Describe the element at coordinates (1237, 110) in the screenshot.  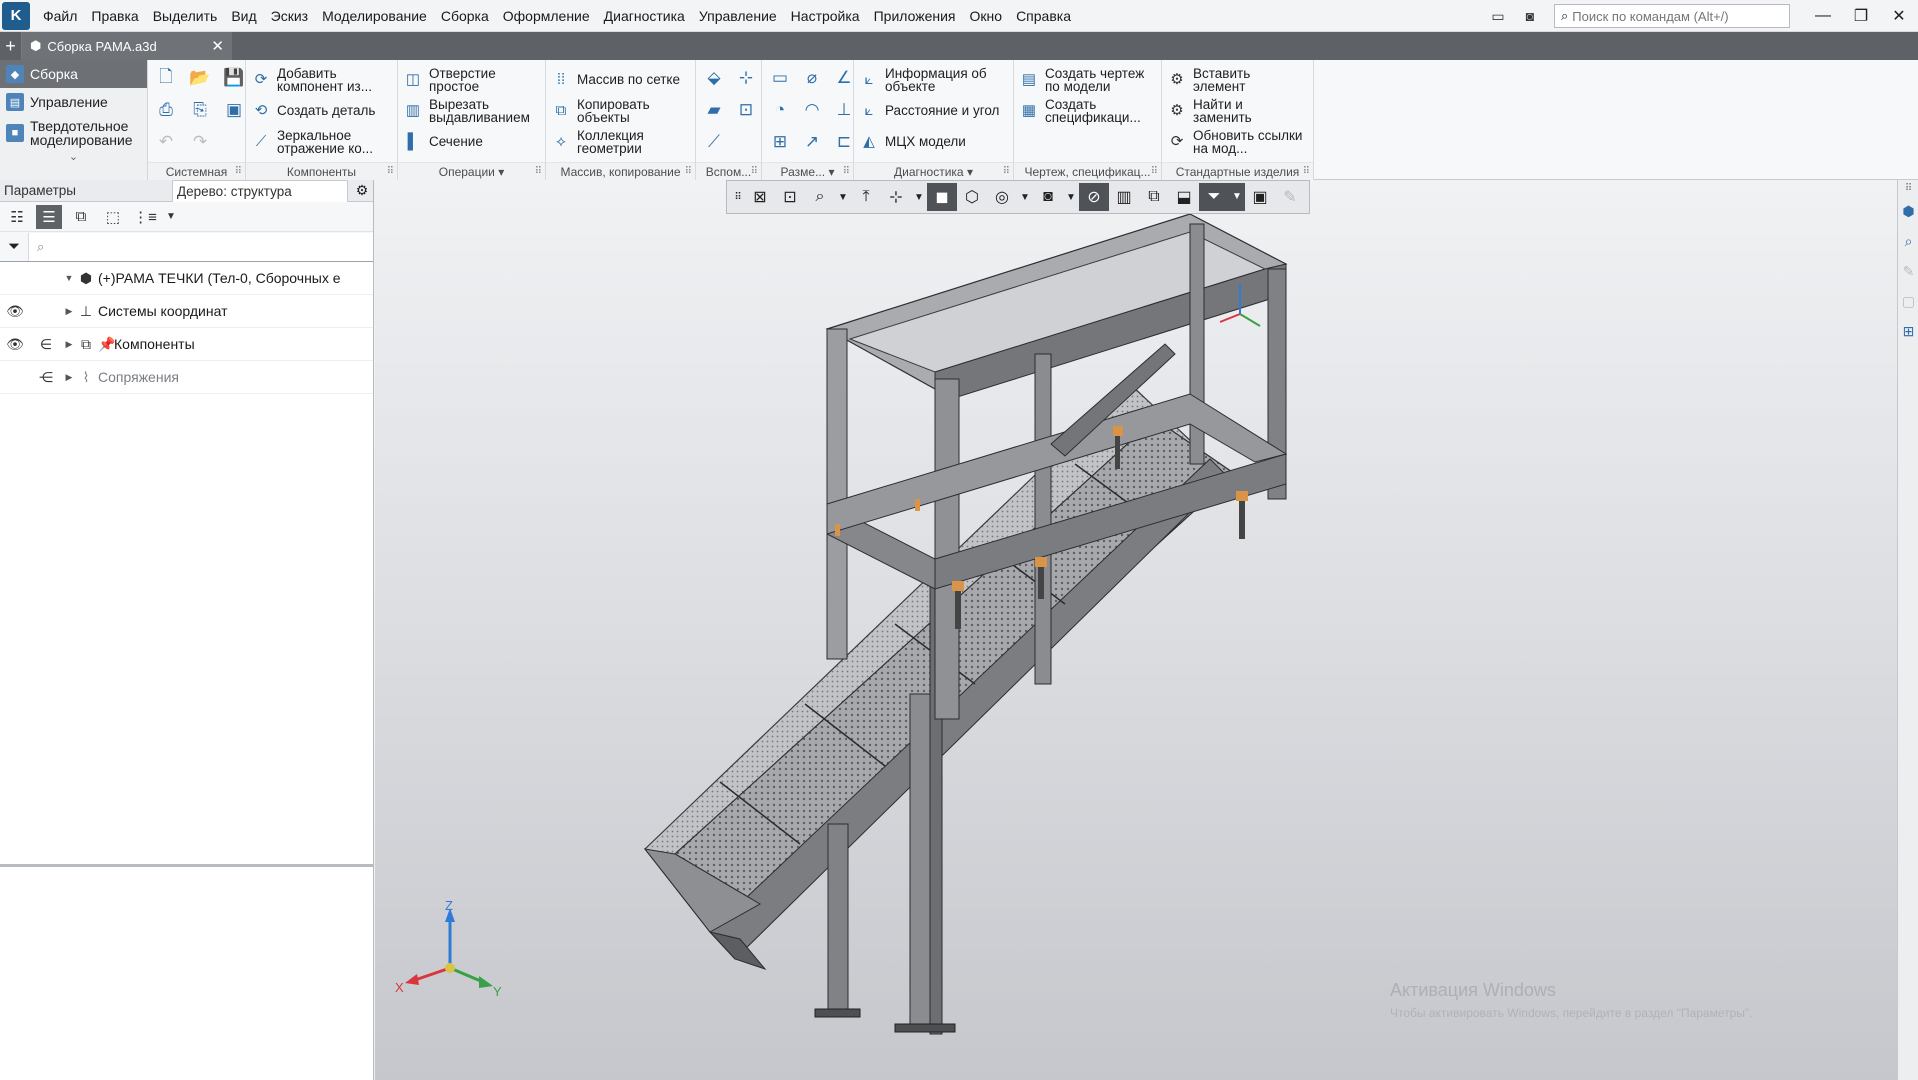
I see `find-replace-button: ⚙ Найти и заменить` at that location.